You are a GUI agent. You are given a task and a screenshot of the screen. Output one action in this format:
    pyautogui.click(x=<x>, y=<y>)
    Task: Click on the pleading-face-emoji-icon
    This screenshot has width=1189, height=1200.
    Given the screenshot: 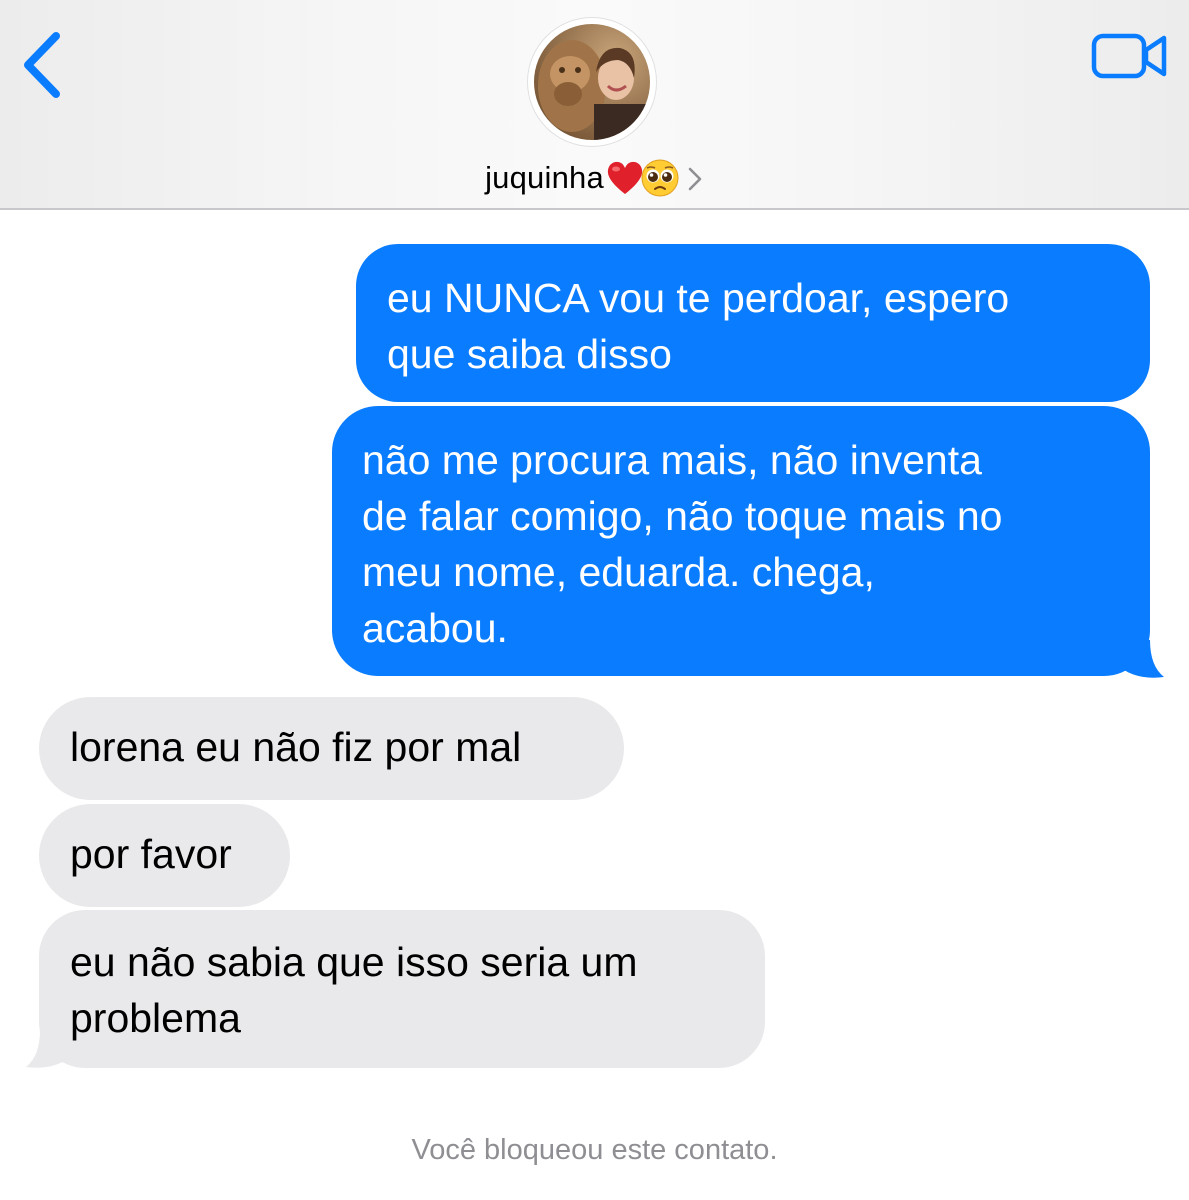 What is the action you would take?
    pyautogui.click(x=660, y=178)
    